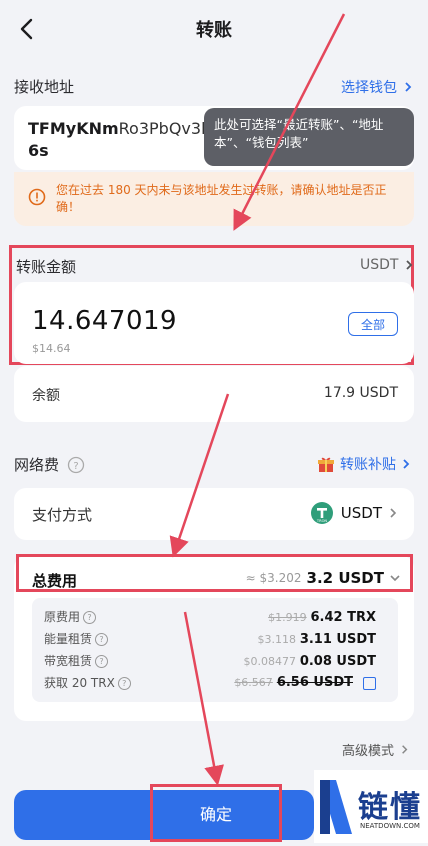 The height and width of the screenshot is (846, 428). What do you see at coordinates (199, 475) in the screenshot?
I see `arrow-to-fee` at bounding box center [199, 475].